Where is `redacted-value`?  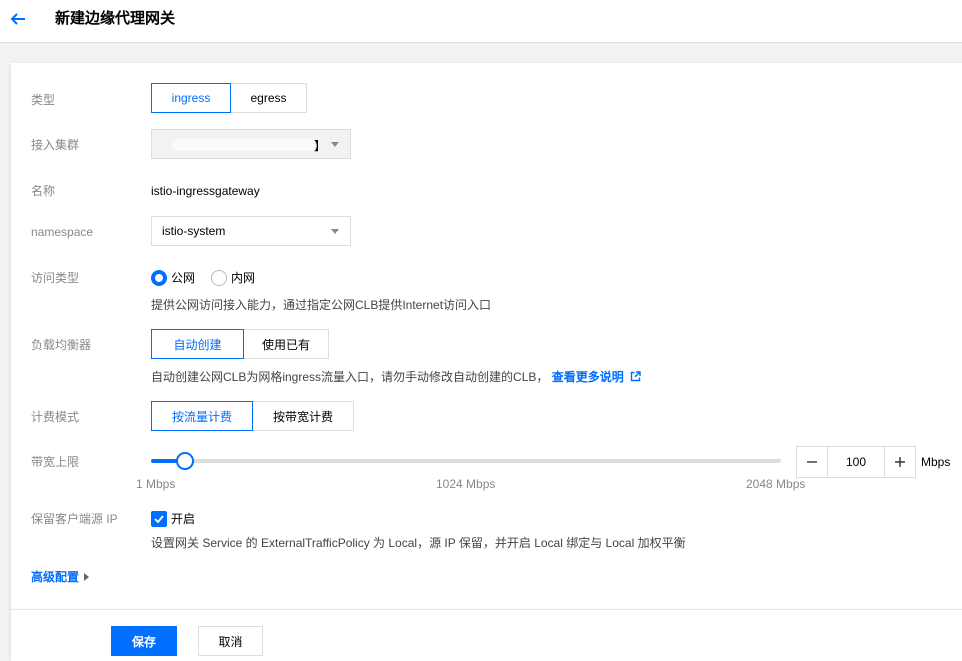 redacted-value is located at coordinates (243, 145).